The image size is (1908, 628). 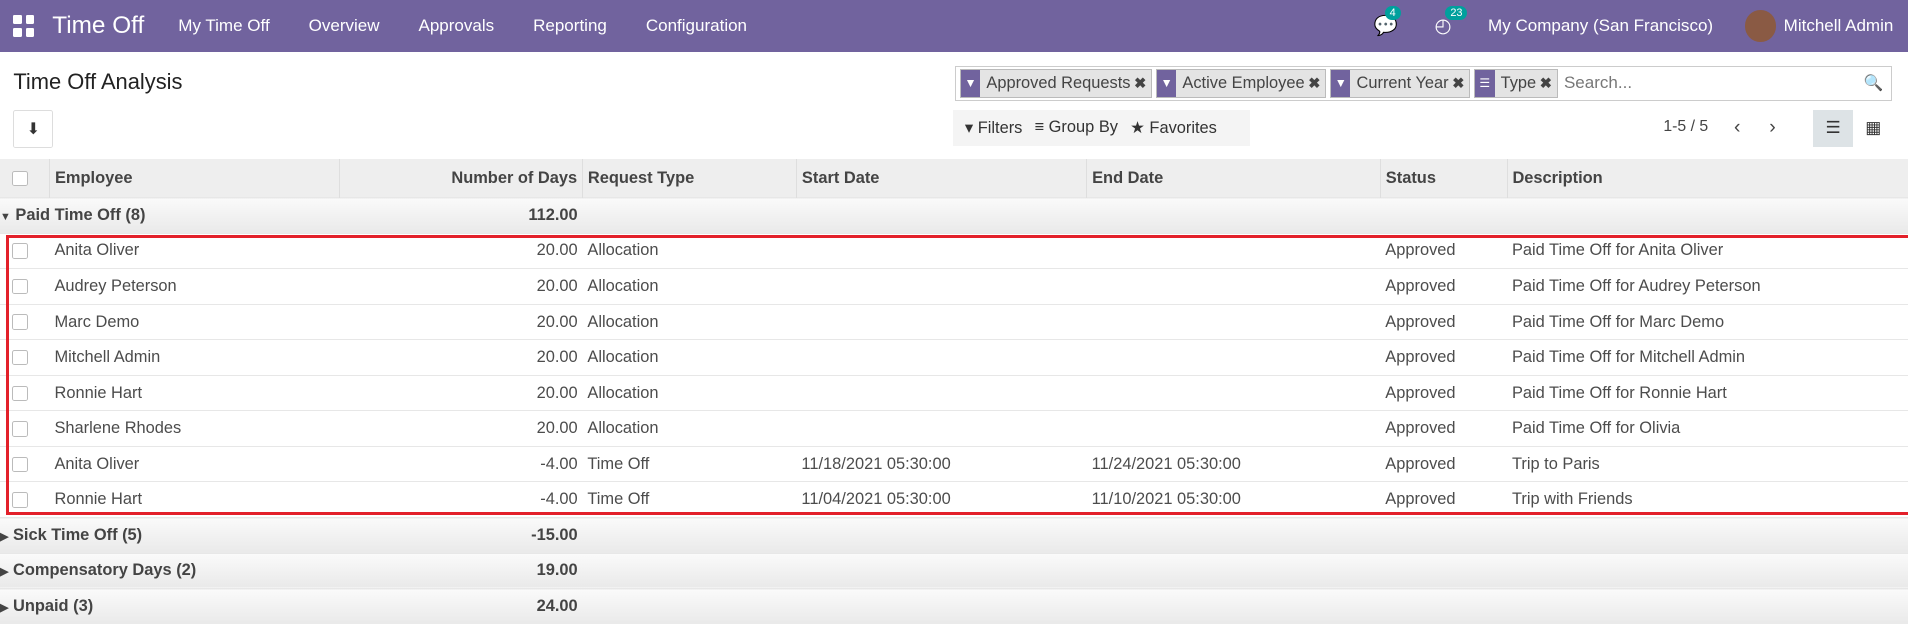 What do you see at coordinates (689, 178) in the screenshot?
I see `column-header: Request Type` at bounding box center [689, 178].